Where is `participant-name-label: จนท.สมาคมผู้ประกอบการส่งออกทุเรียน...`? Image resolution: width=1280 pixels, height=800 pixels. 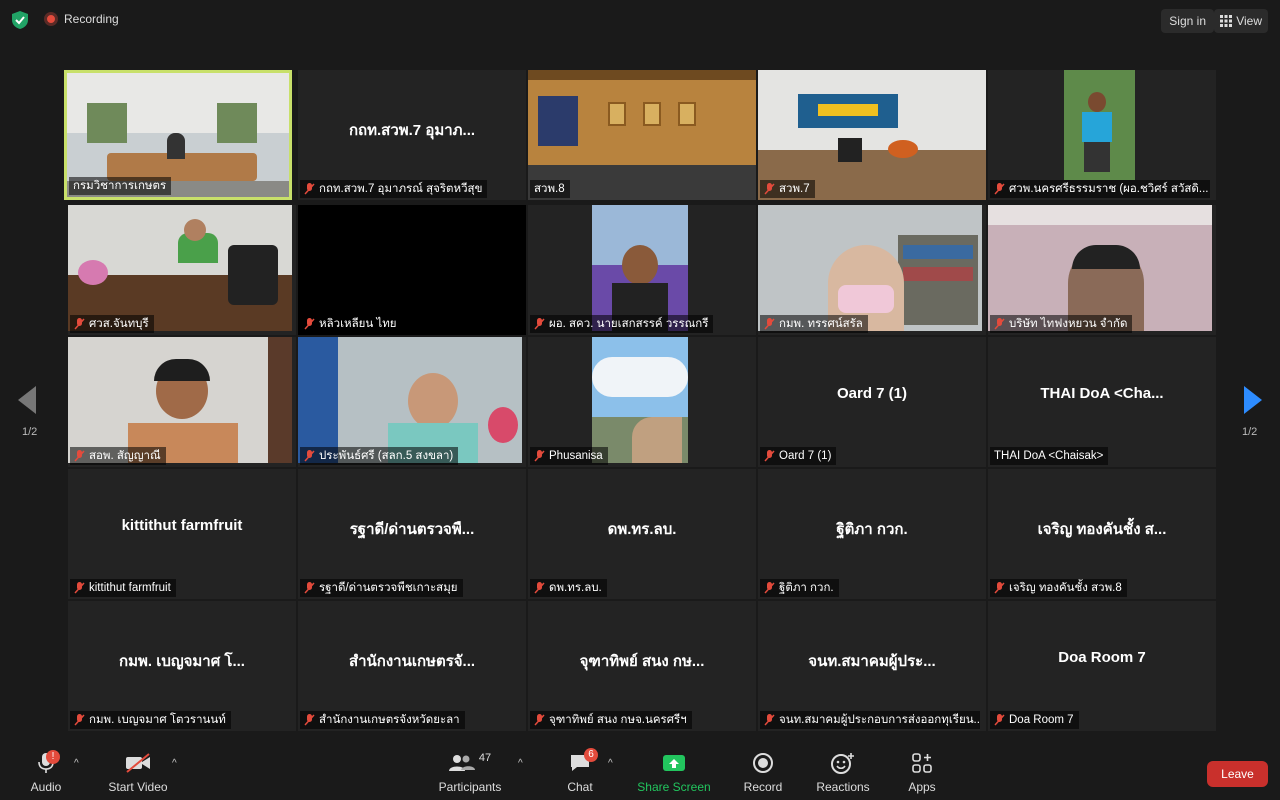 participant-name-label: จนท.สมาคมผู้ประกอบการส่งออกทุเรียน... is located at coordinates (870, 720).